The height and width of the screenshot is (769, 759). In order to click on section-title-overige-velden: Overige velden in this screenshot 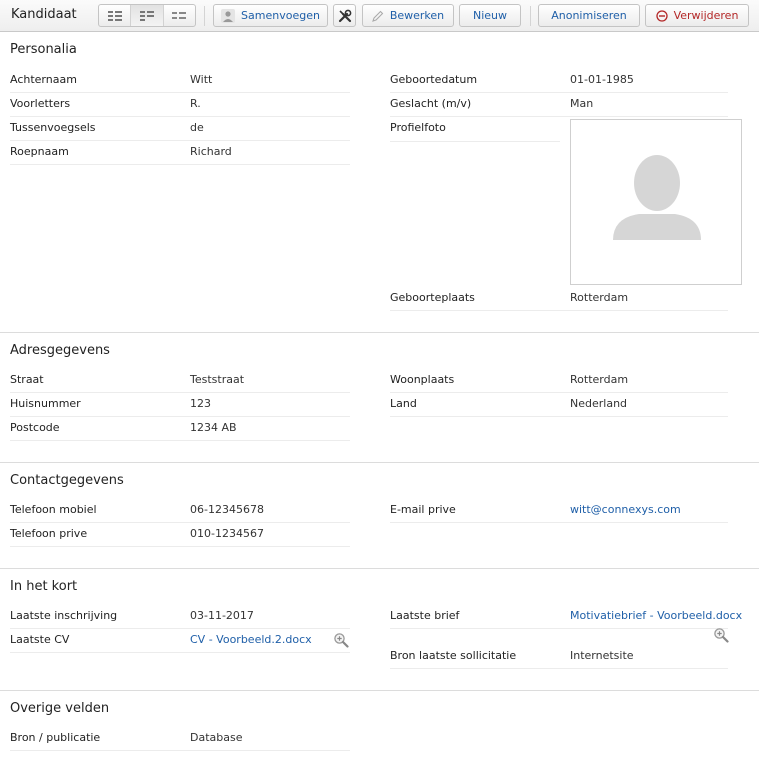, I will do `click(60, 708)`.